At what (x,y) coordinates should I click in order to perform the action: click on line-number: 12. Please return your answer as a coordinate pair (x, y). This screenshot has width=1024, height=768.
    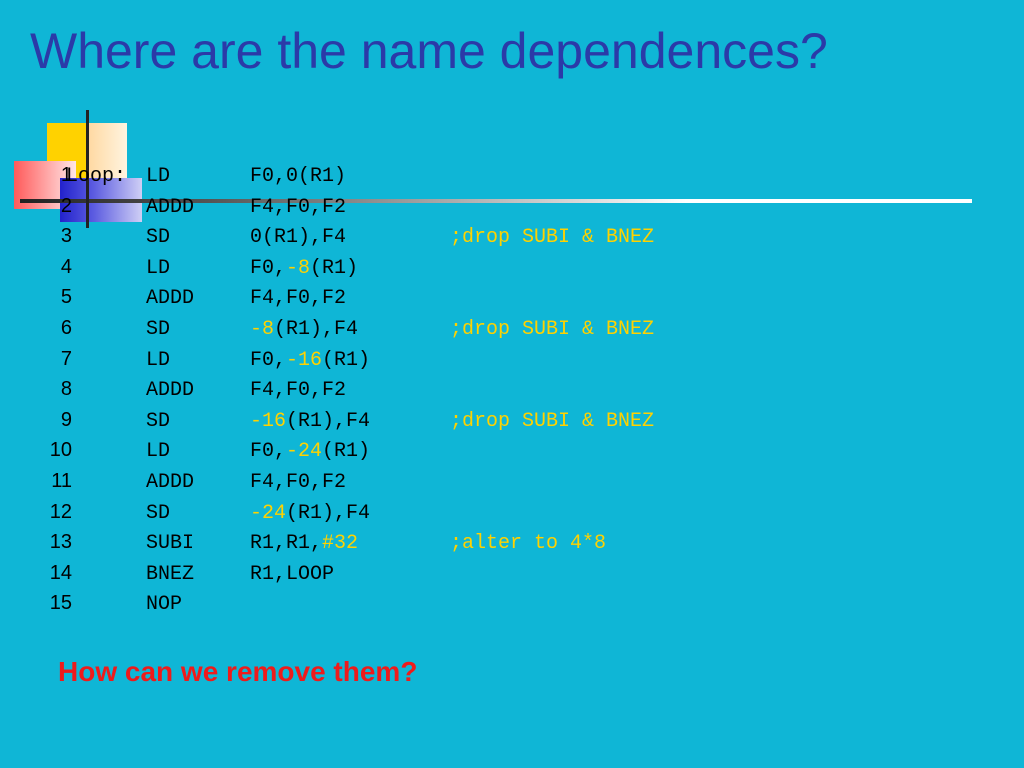
    Looking at the image, I should click on (60, 511).